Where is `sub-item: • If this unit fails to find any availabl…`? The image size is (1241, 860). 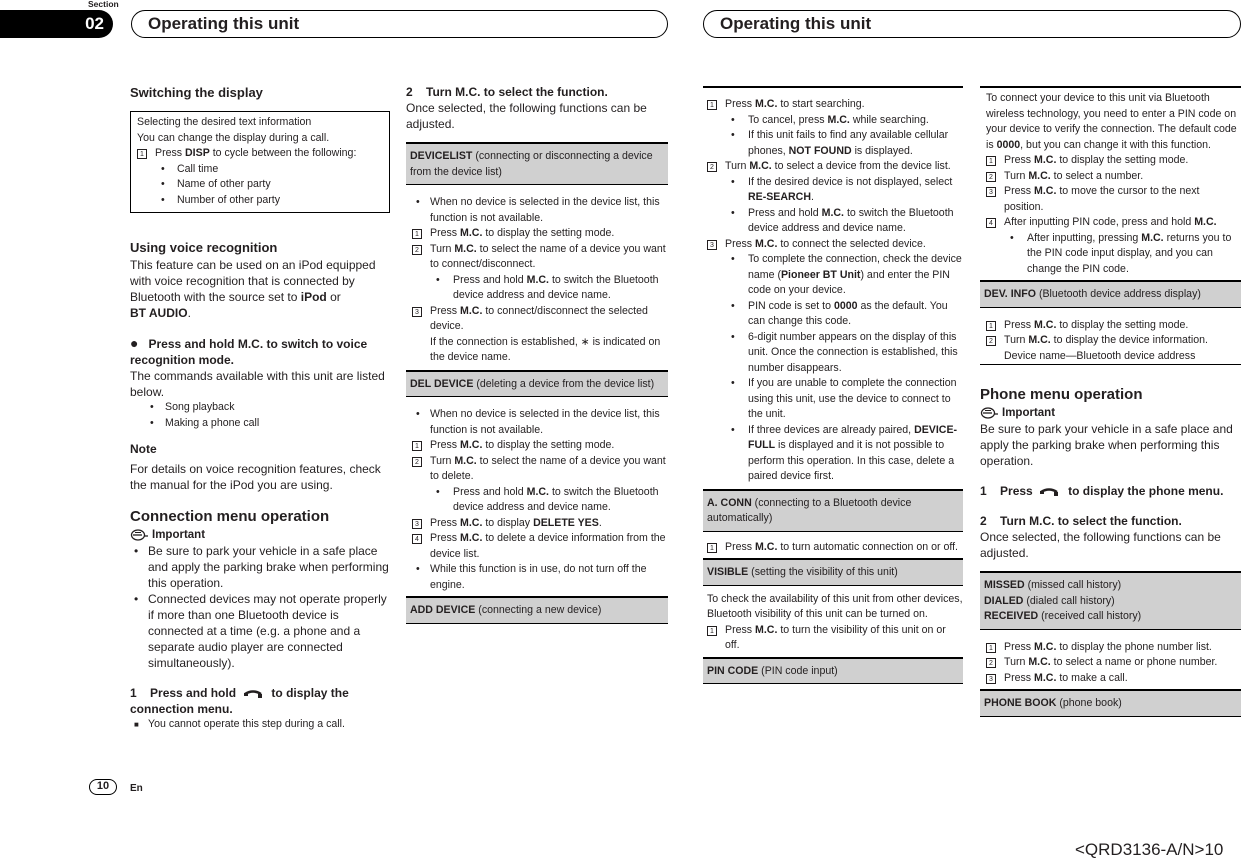
sub-item: • If this unit fails to find any availabl… is located at coordinates (840, 143).